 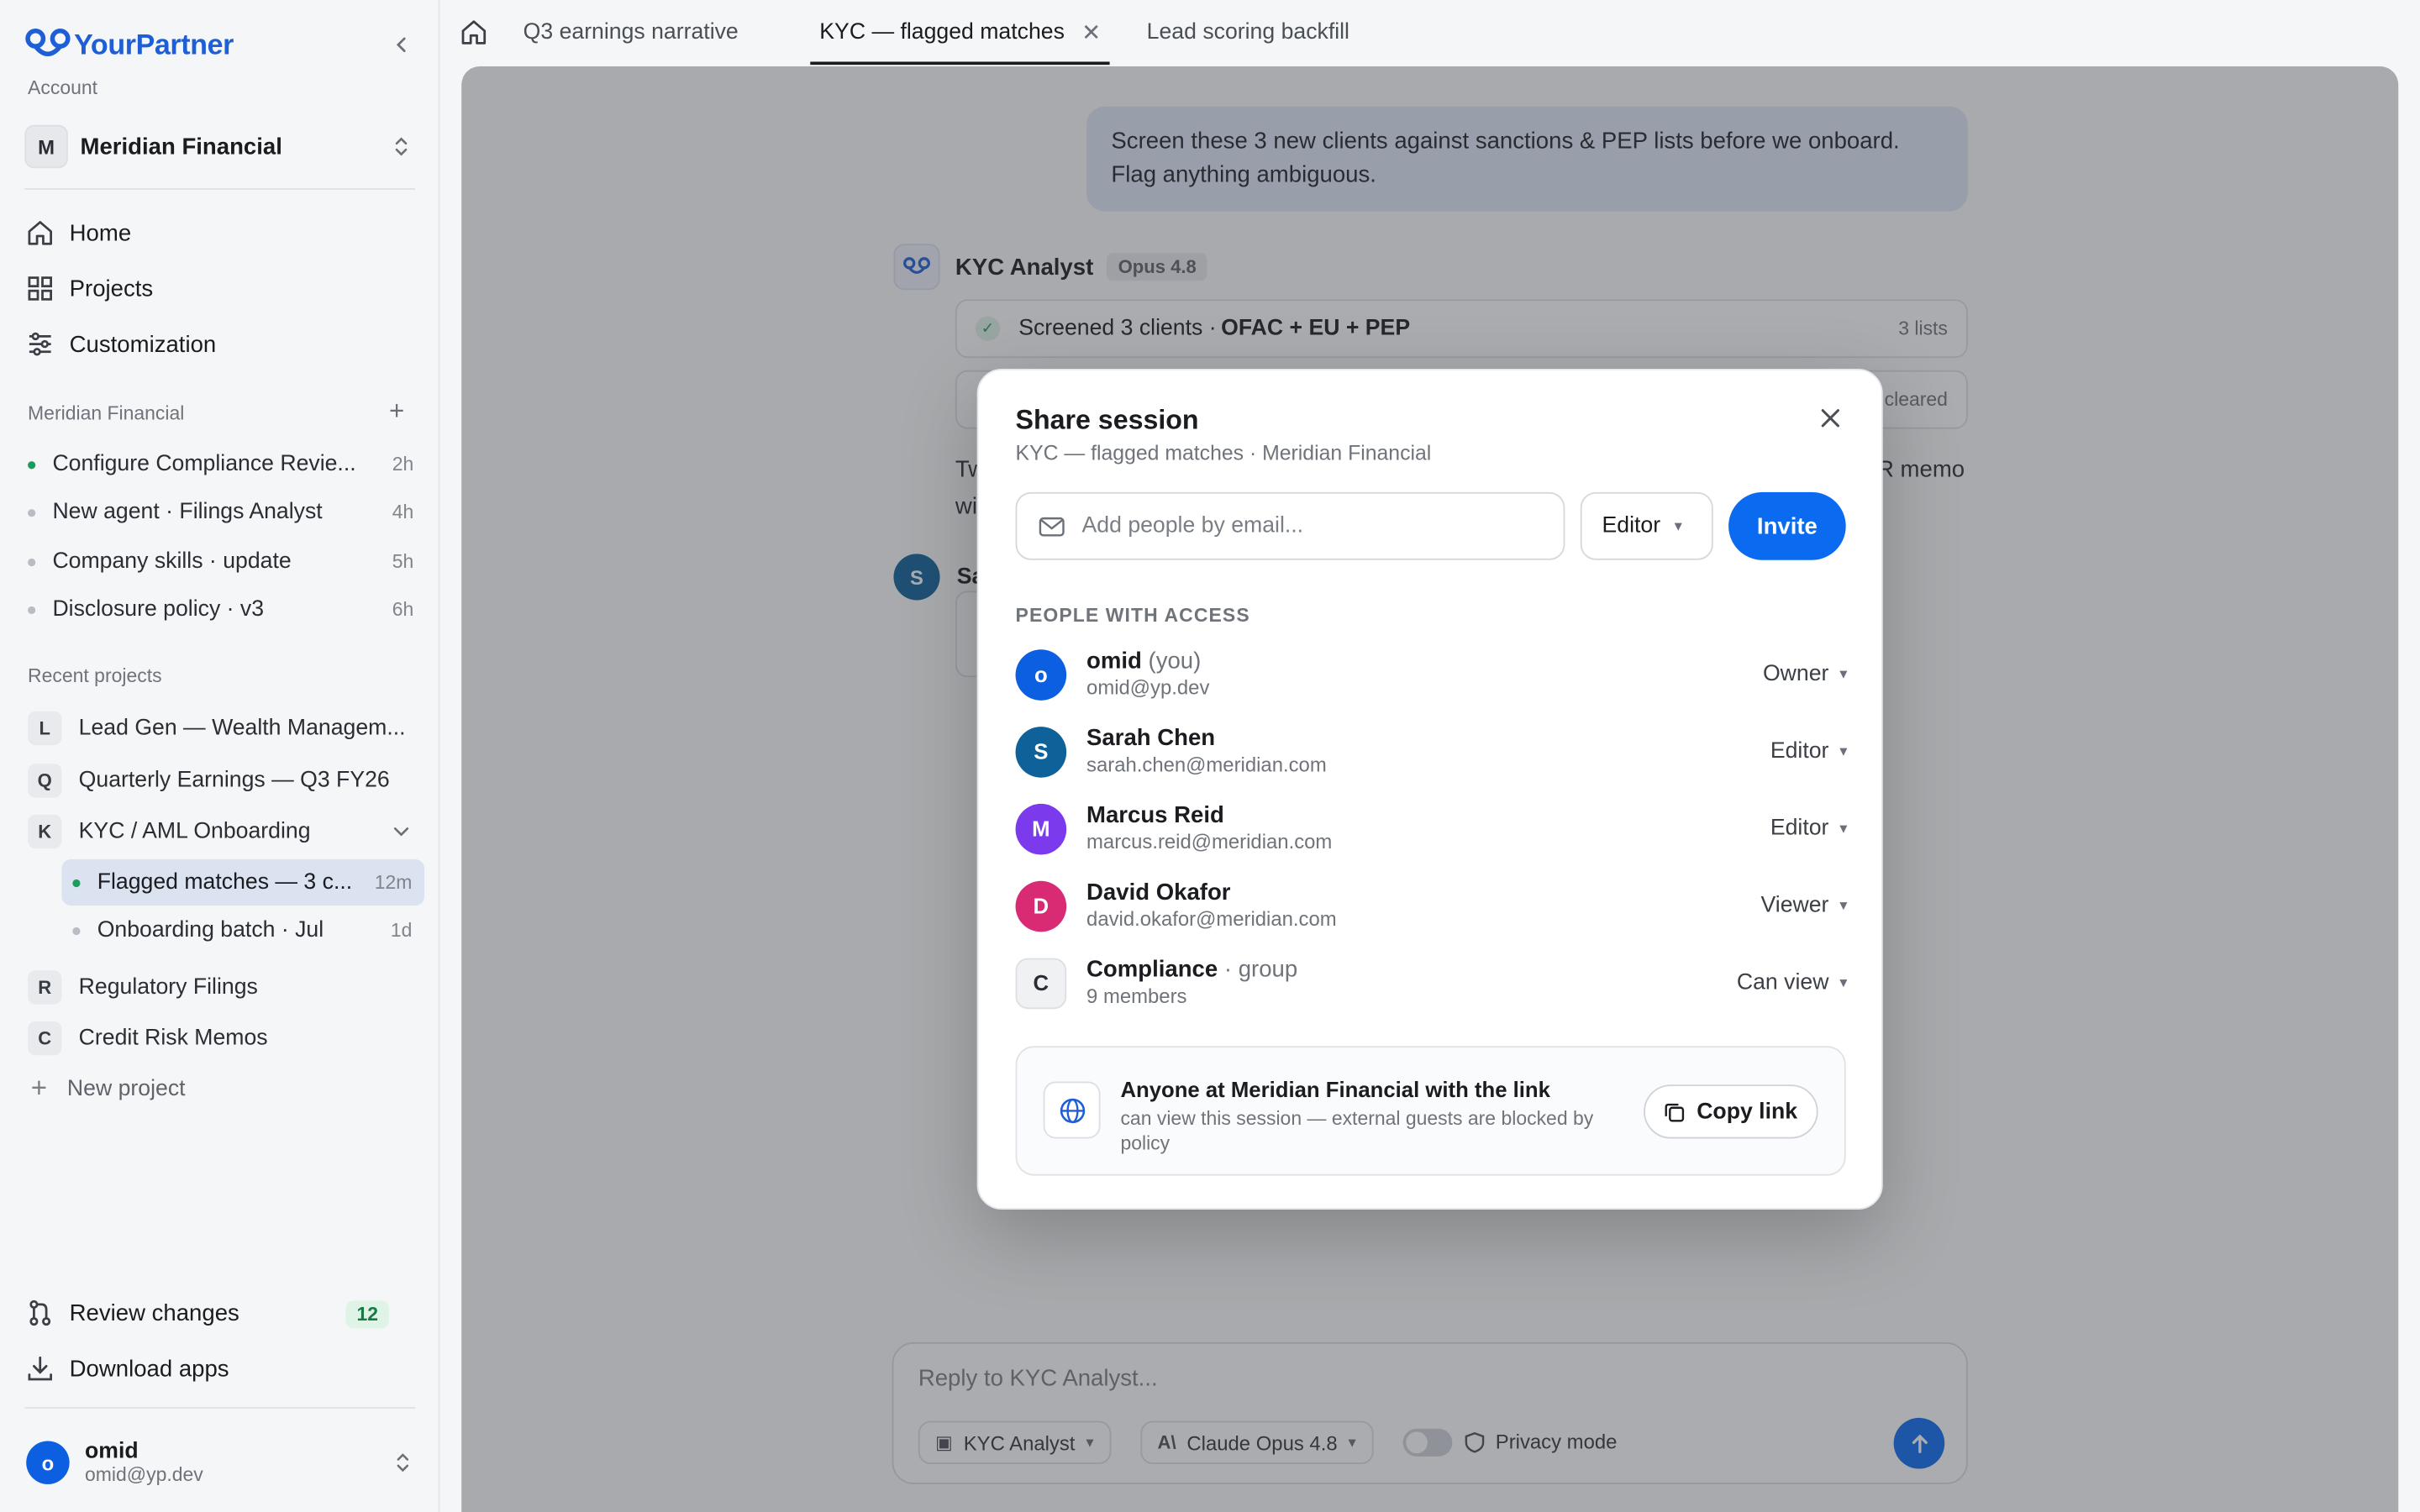 I want to click on recent-projects-label: Recent projects, so click(x=95, y=675).